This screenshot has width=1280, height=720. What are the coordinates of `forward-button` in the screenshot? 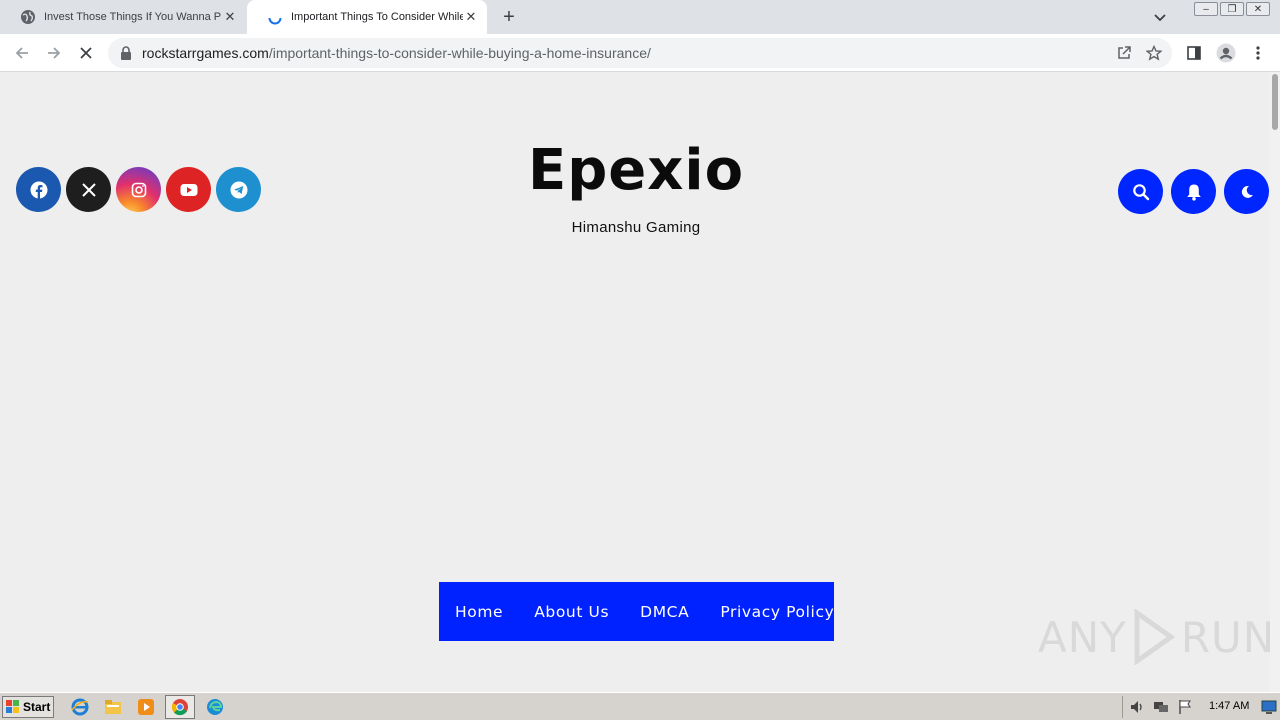 It's located at (54, 53).